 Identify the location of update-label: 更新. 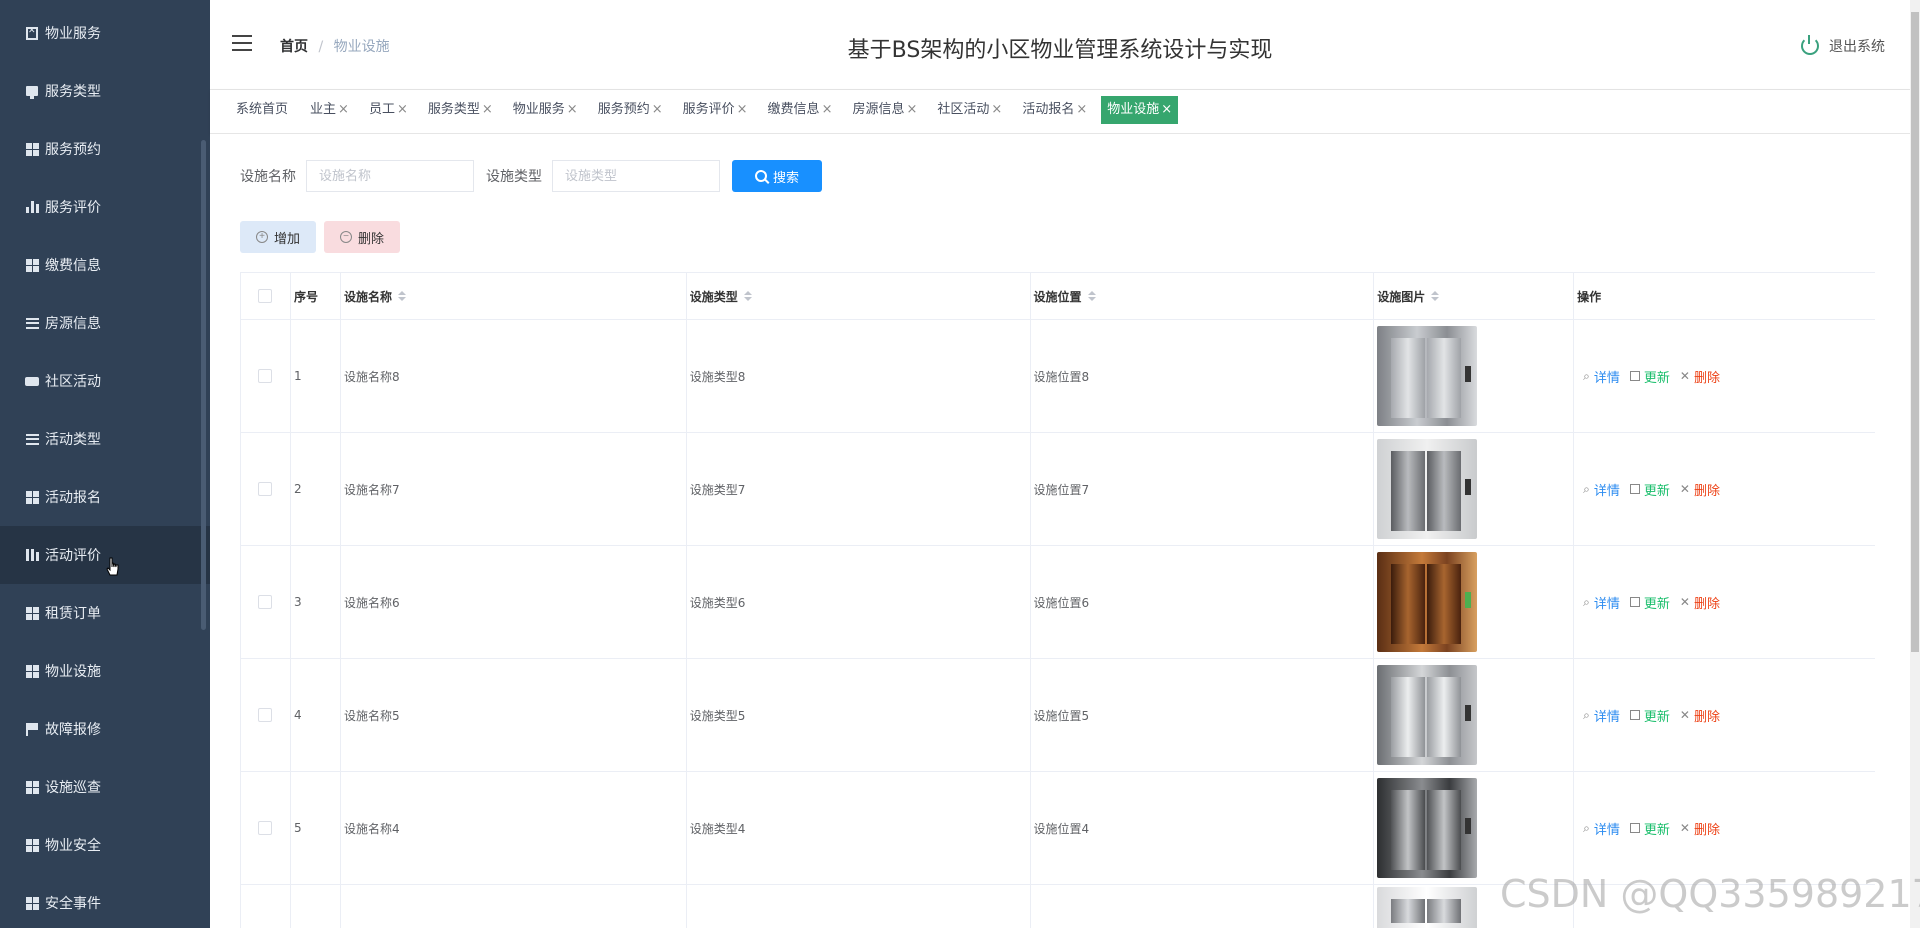
(1656, 717).